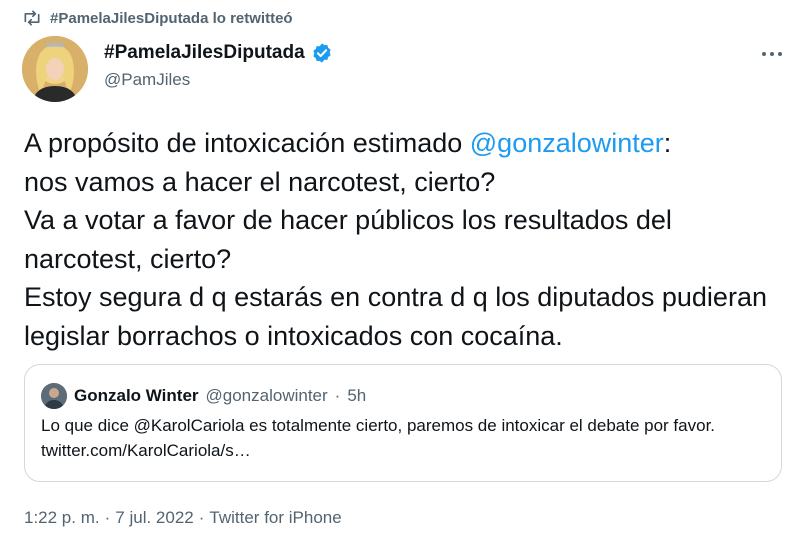 This screenshot has width=800, height=548. What do you see at coordinates (356, 396) in the screenshot?
I see `quoted-time: 5h` at bounding box center [356, 396].